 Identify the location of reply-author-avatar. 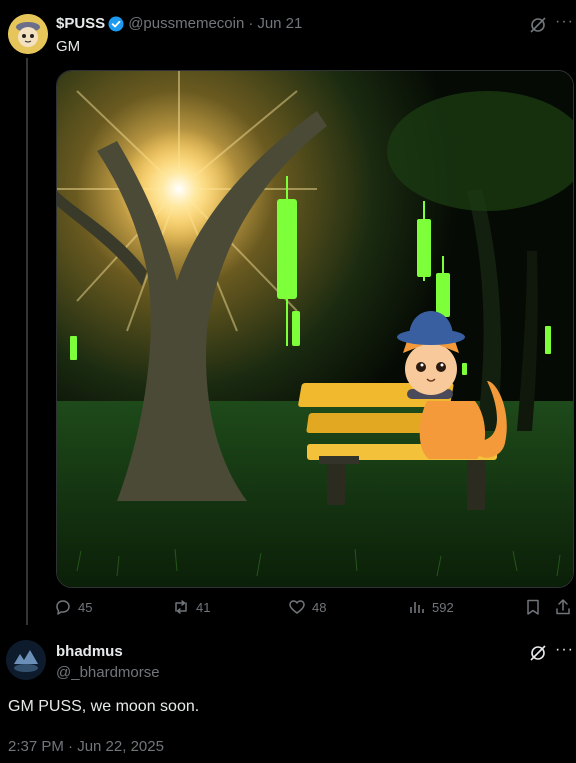
(26, 660).